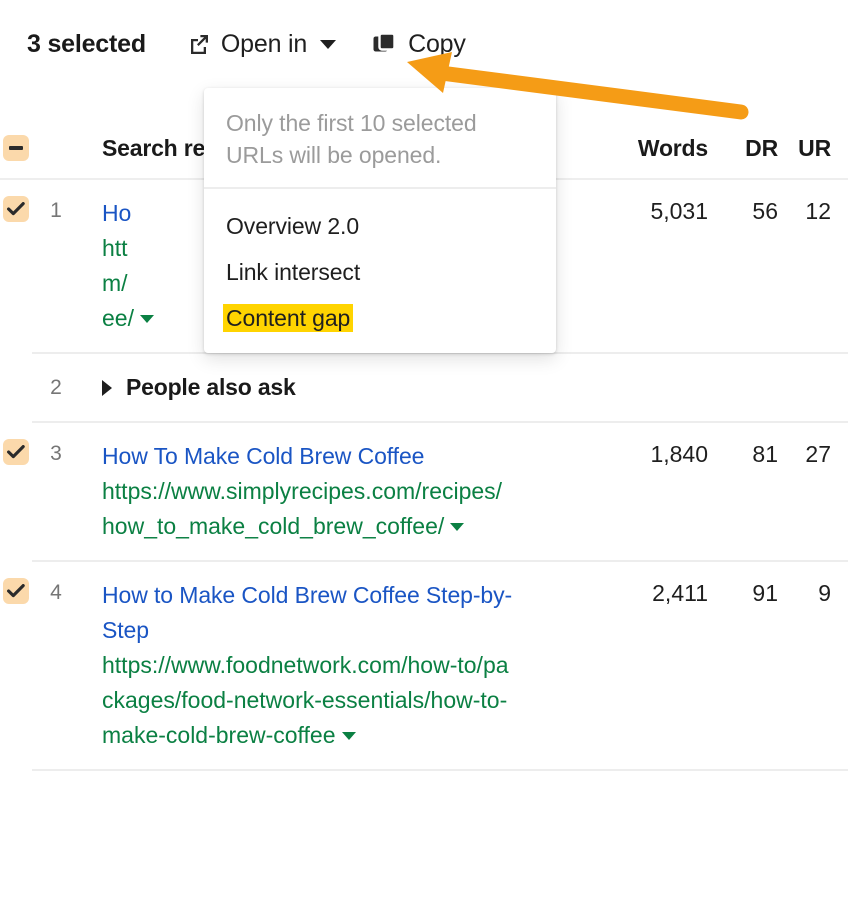 The height and width of the screenshot is (900, 848). I want to click on select-all-checkbox-cell, so click(16, 148).